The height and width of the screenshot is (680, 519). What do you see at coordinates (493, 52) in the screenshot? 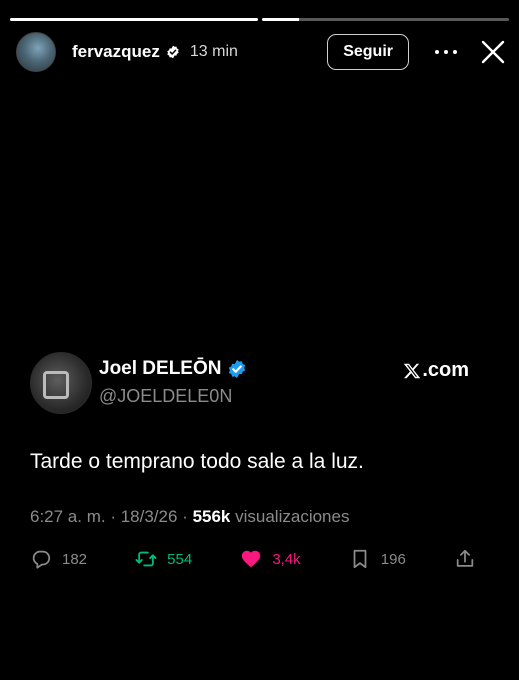
I see `close-icon` at bounding box center [493, 52].